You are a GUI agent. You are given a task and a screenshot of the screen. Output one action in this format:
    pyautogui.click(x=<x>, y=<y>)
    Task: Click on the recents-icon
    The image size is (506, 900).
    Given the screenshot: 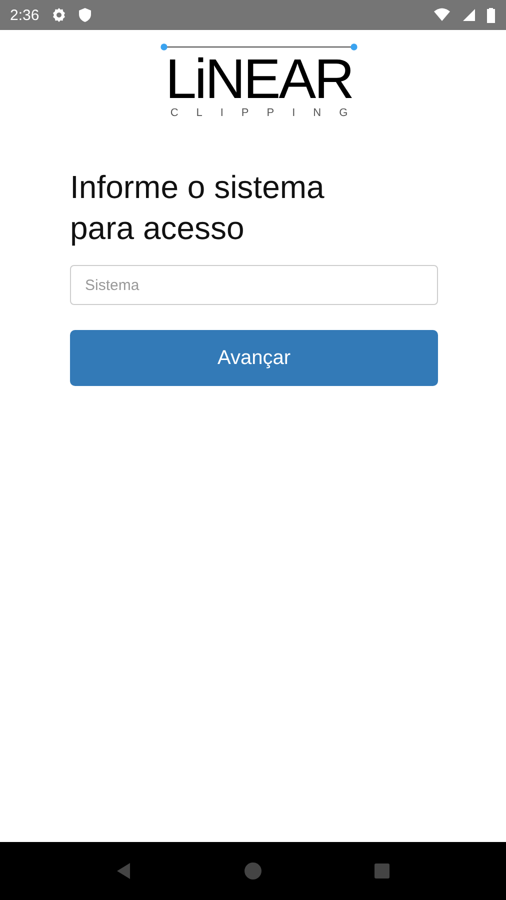 What is the action you would take?
    pyautogui.click(x=382, y=871)
    